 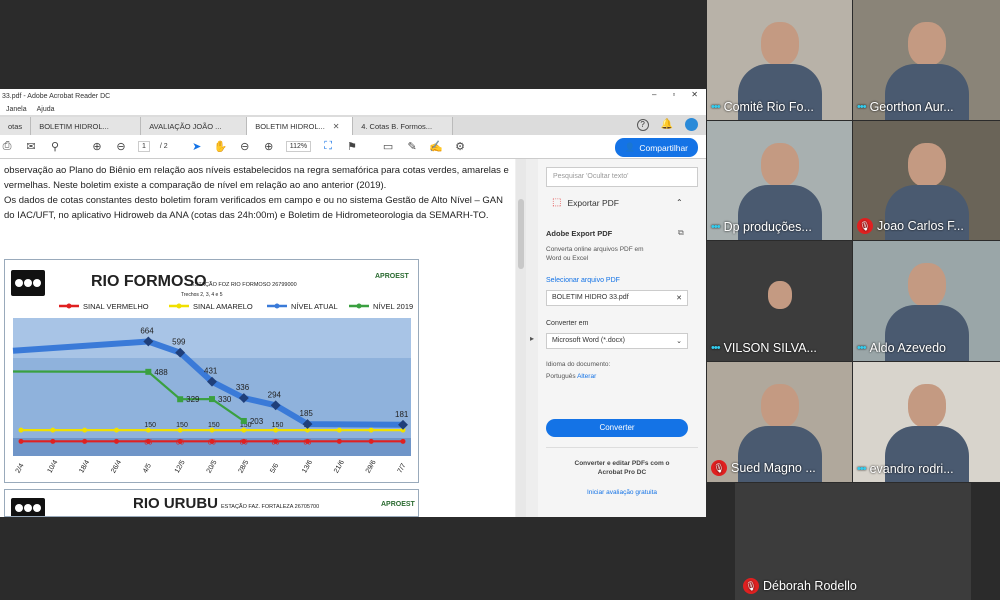 What do you see at coordinates (55, 146) in the screenshot?
I see `search-icon: ⚲` at bounding box center [55, 146].